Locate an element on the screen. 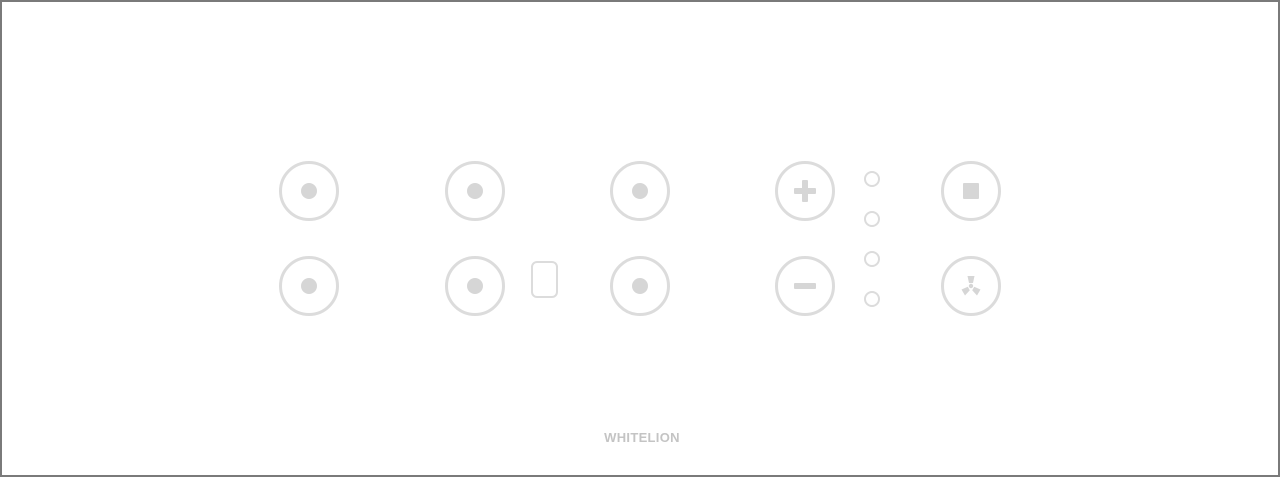 The image size is (1280, 477). switch-4-button is located at coordinates (475, 286).